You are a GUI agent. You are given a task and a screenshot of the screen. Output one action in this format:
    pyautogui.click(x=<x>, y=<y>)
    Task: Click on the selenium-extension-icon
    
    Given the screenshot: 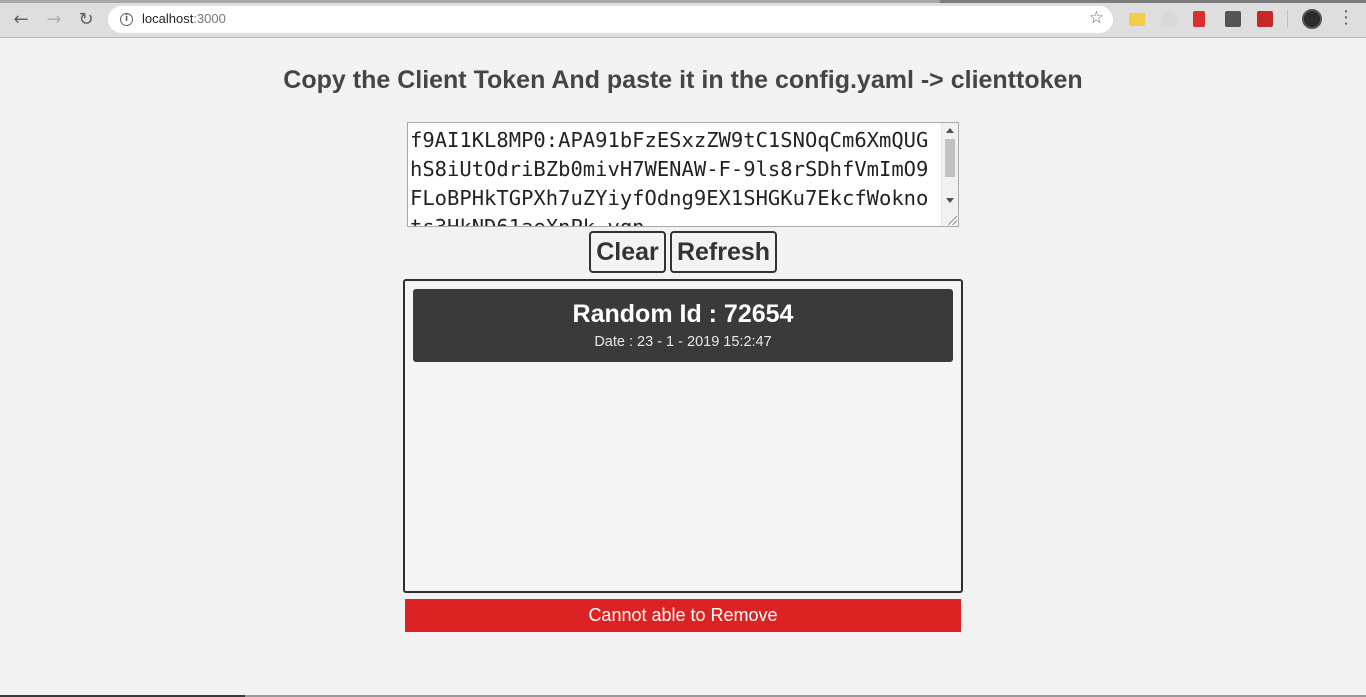 What is the action you would take?
    pyautogui.click(x=1233, y=19)
    